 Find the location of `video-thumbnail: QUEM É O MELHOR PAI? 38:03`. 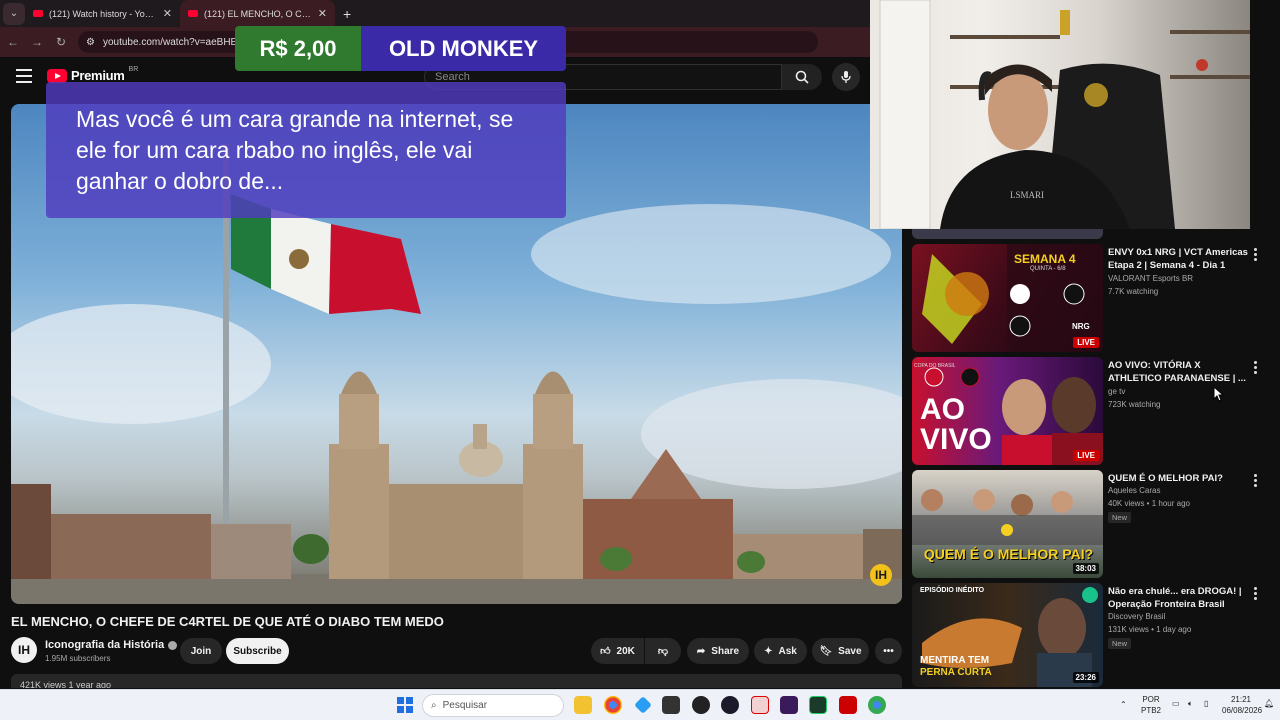

video-thumbnail: QUEM É O MELHOR PAI? 38:03 is located at coordinates (1007, 524).